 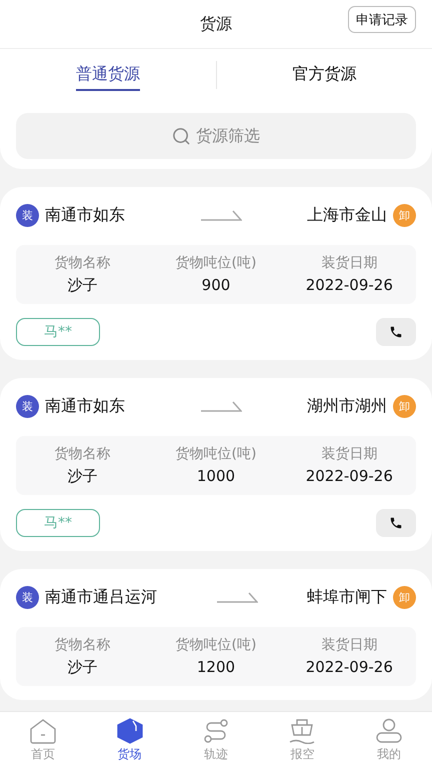 I want to click on info-value: 900, so click(x=216, y=285).